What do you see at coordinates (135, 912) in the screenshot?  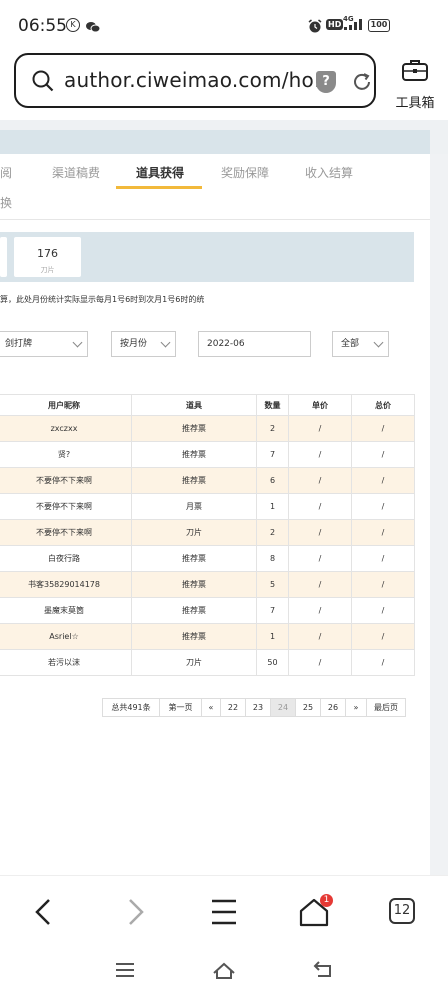 I see `forward-icon` at bounding box center [135, 912].